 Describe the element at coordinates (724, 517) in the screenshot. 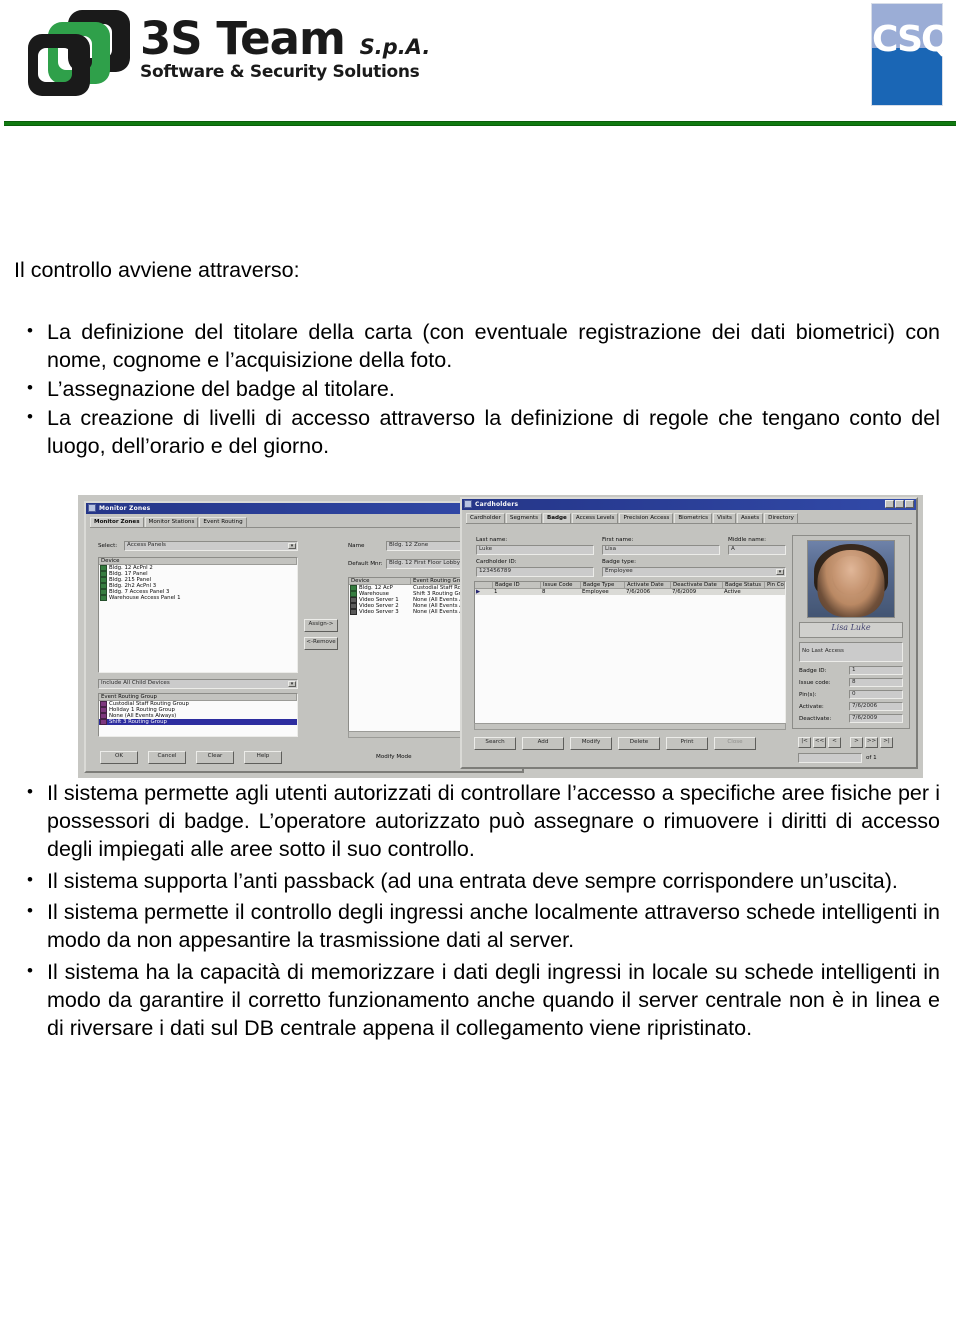

I see `tab-visits: Visits` at that location.